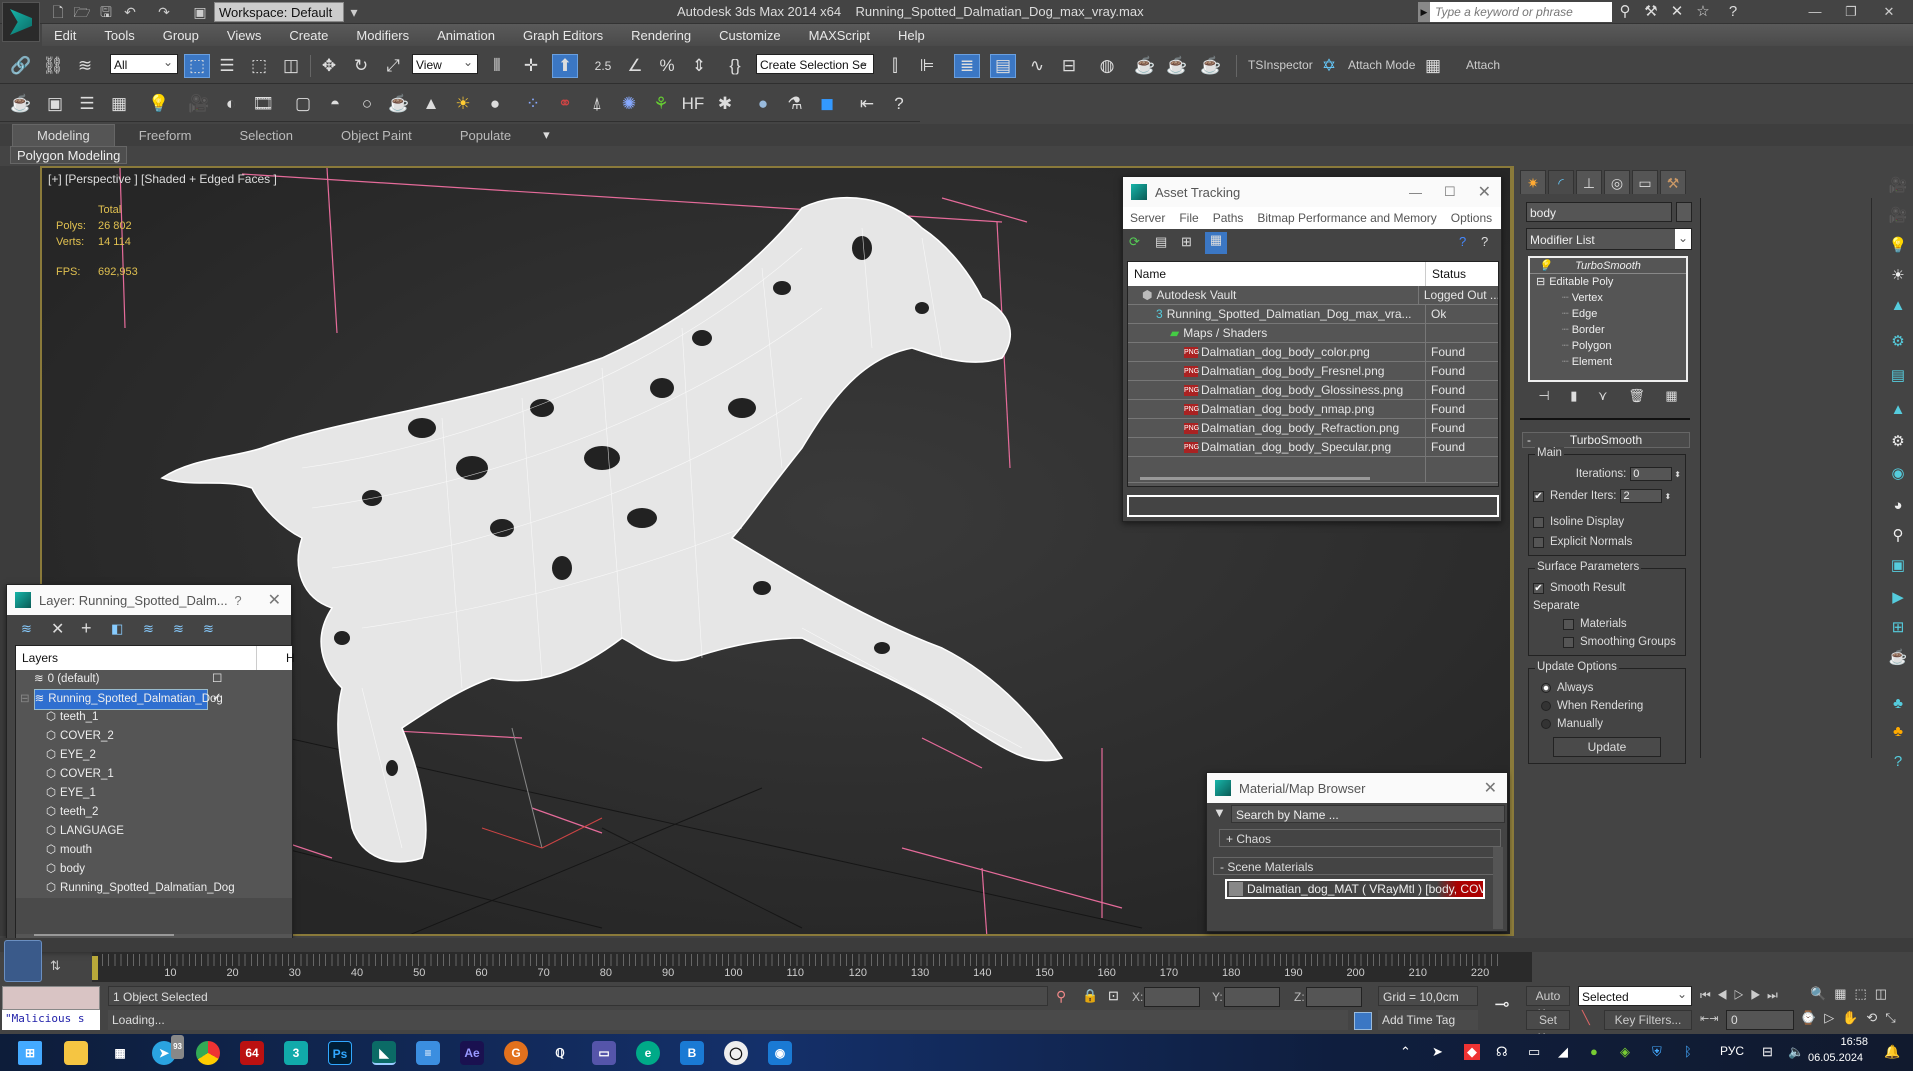  I want to click on update-button: Update, so click(1607, 747).